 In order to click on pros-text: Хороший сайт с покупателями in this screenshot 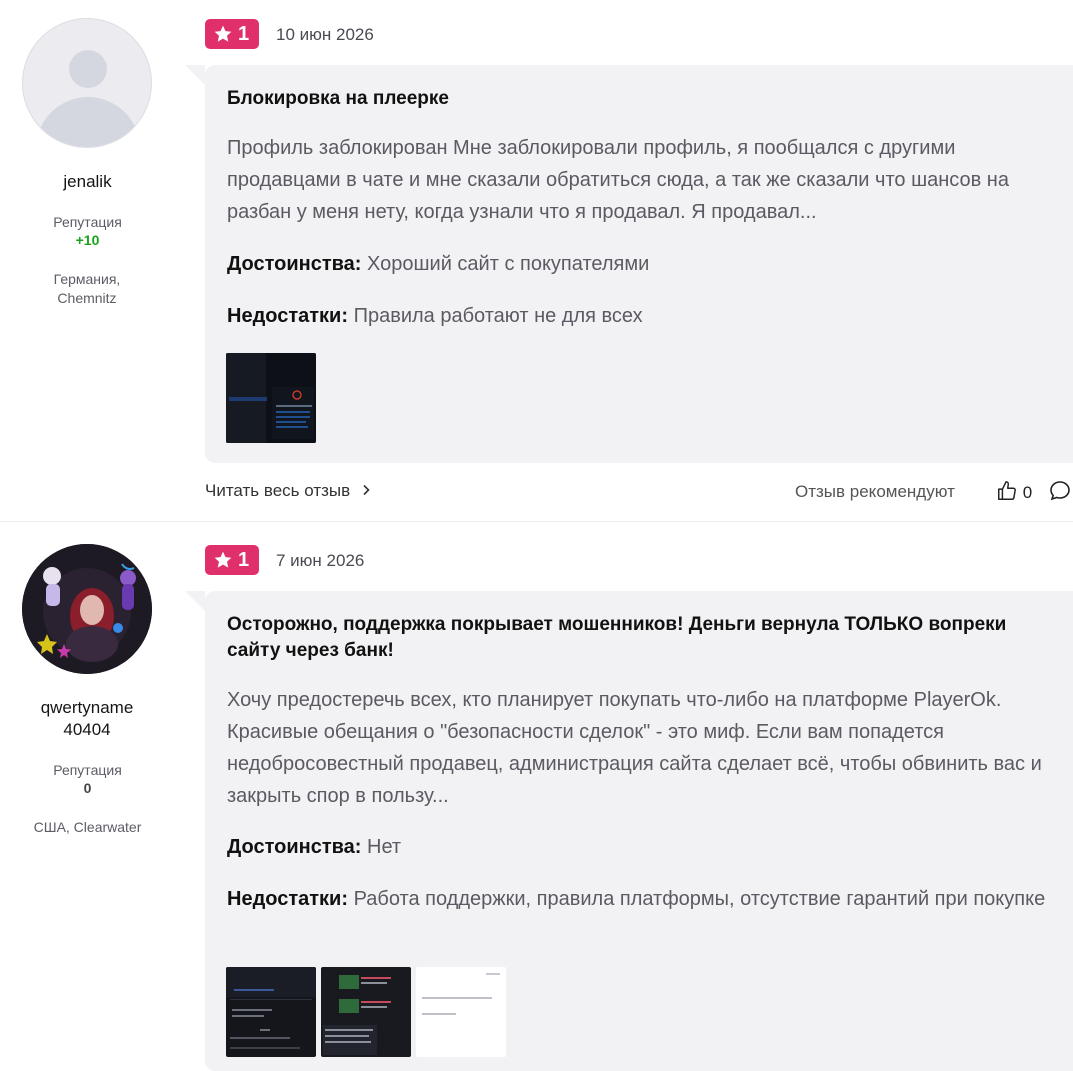, I will do `click(508, 264)`.